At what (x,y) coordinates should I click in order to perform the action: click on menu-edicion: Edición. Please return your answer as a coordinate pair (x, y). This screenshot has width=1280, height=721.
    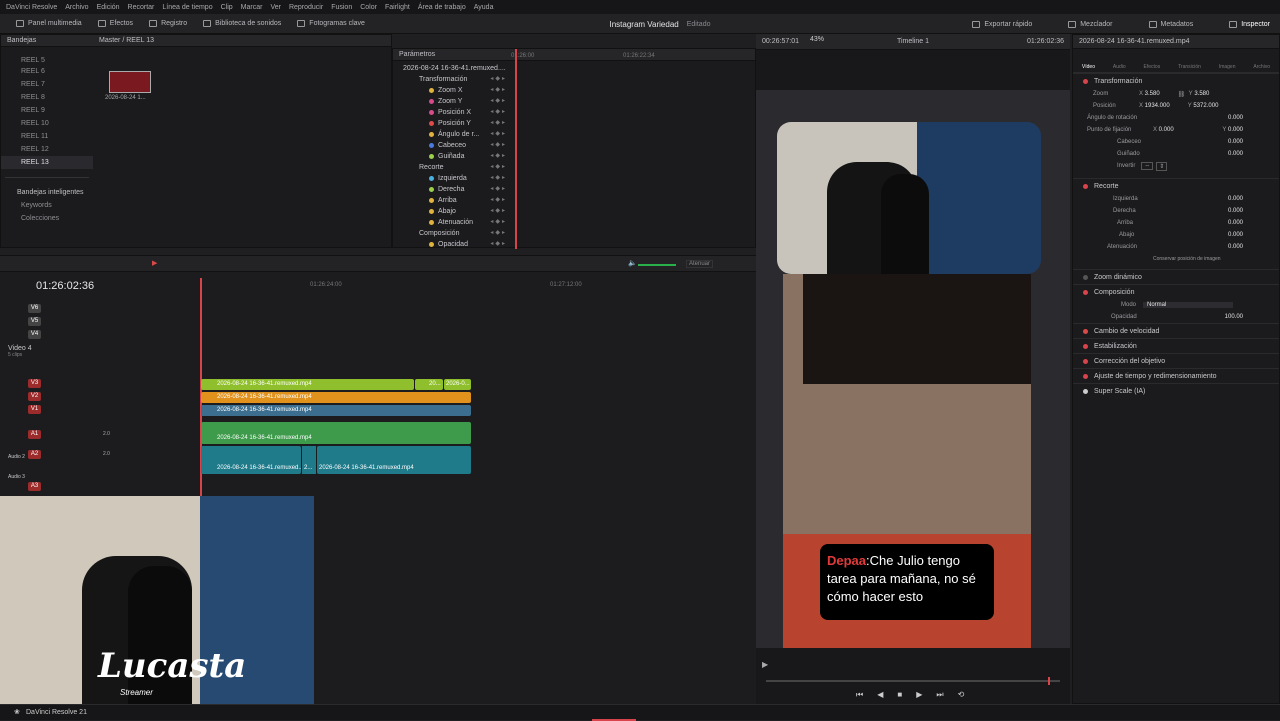
    Looking at the image, I should click on (108, 7).